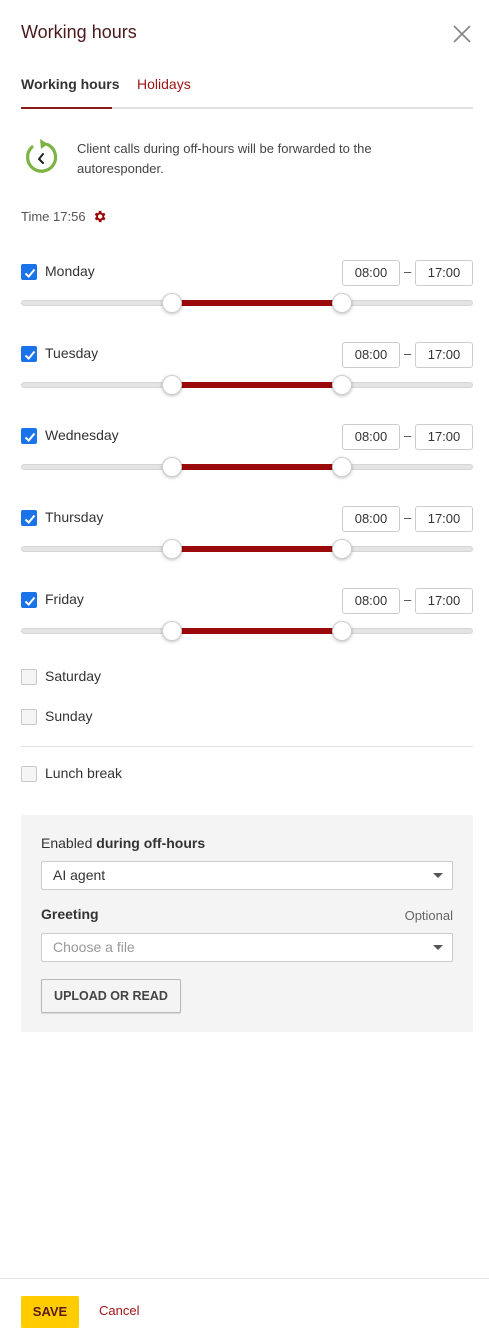 This screenshot has width=489, height=1335. What do you see at coordinates (70, 914) in the screenshot?
I see `greeting-label: Greeting` at bounding box center [70, 914].